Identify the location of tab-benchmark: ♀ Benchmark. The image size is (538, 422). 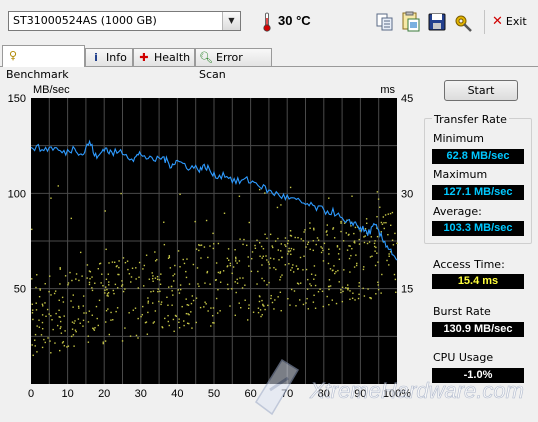
(43, 63).